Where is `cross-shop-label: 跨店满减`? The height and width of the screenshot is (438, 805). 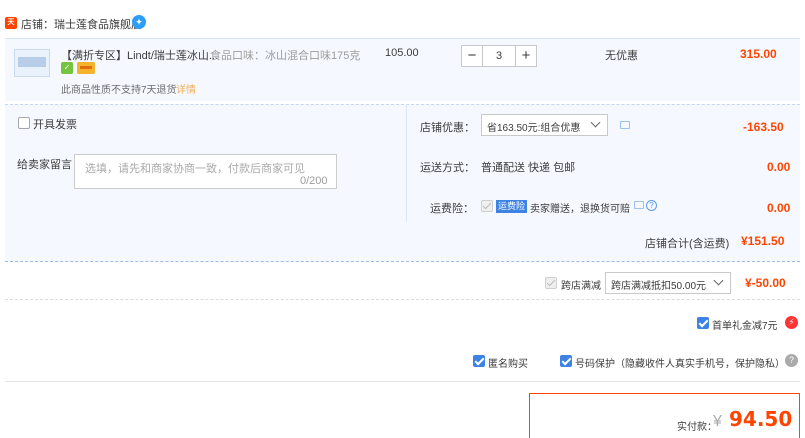 cross-shop-label: 跨店满减 is located at coordinates (581, 286).